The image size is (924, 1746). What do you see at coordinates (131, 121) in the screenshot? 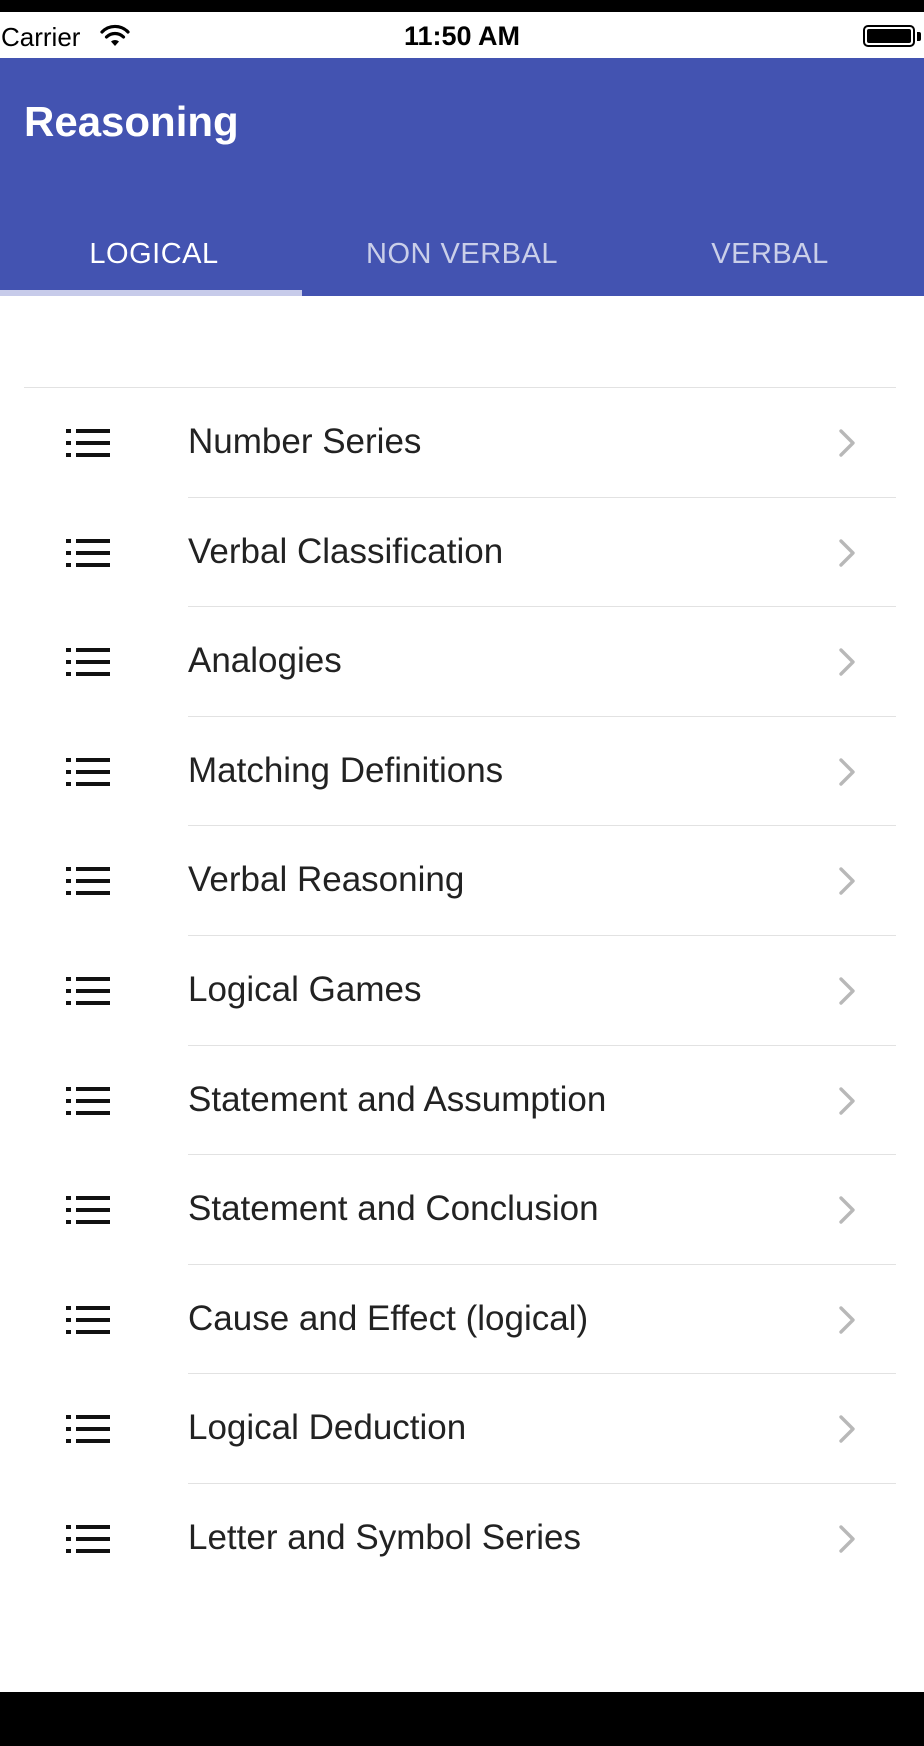
I see `page-title: Reasoning` at bounding box center [131, 121].